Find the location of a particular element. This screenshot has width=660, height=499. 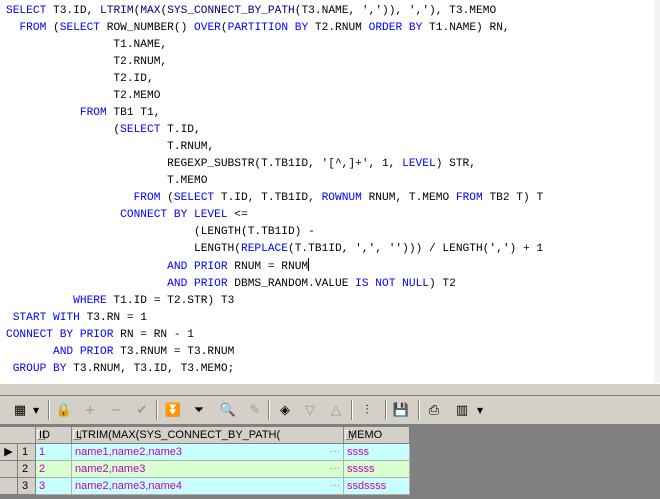

sql-token: REGEXP_SUBSTR(T.TB1ID, '[^,]+', 1, is located at coordinates (204, 164).